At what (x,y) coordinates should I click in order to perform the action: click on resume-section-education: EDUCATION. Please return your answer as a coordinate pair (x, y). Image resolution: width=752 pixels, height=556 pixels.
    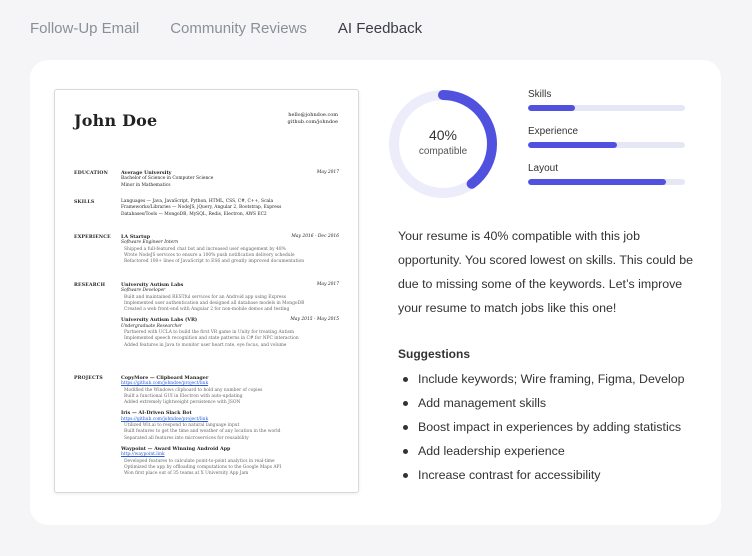
    Looking at the image, I should click on (91, 173).